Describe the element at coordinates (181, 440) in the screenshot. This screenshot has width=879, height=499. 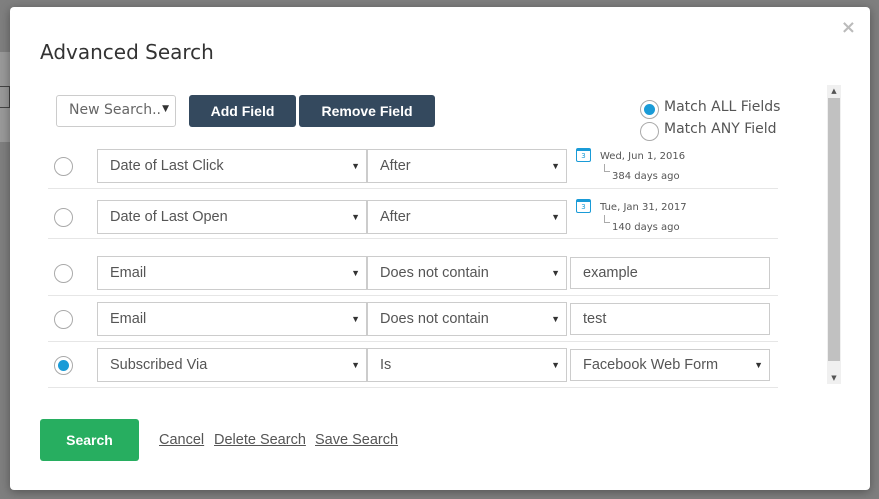
I see `cancel-link: Cancel` at that location.